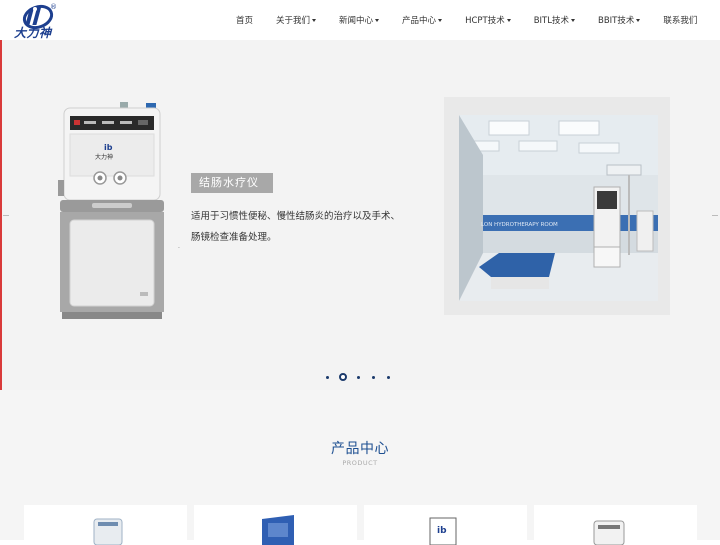 The width and height of the screenshot is (720, 545). I want to click on nav-item-about: 关于我们, so click(296, 20).